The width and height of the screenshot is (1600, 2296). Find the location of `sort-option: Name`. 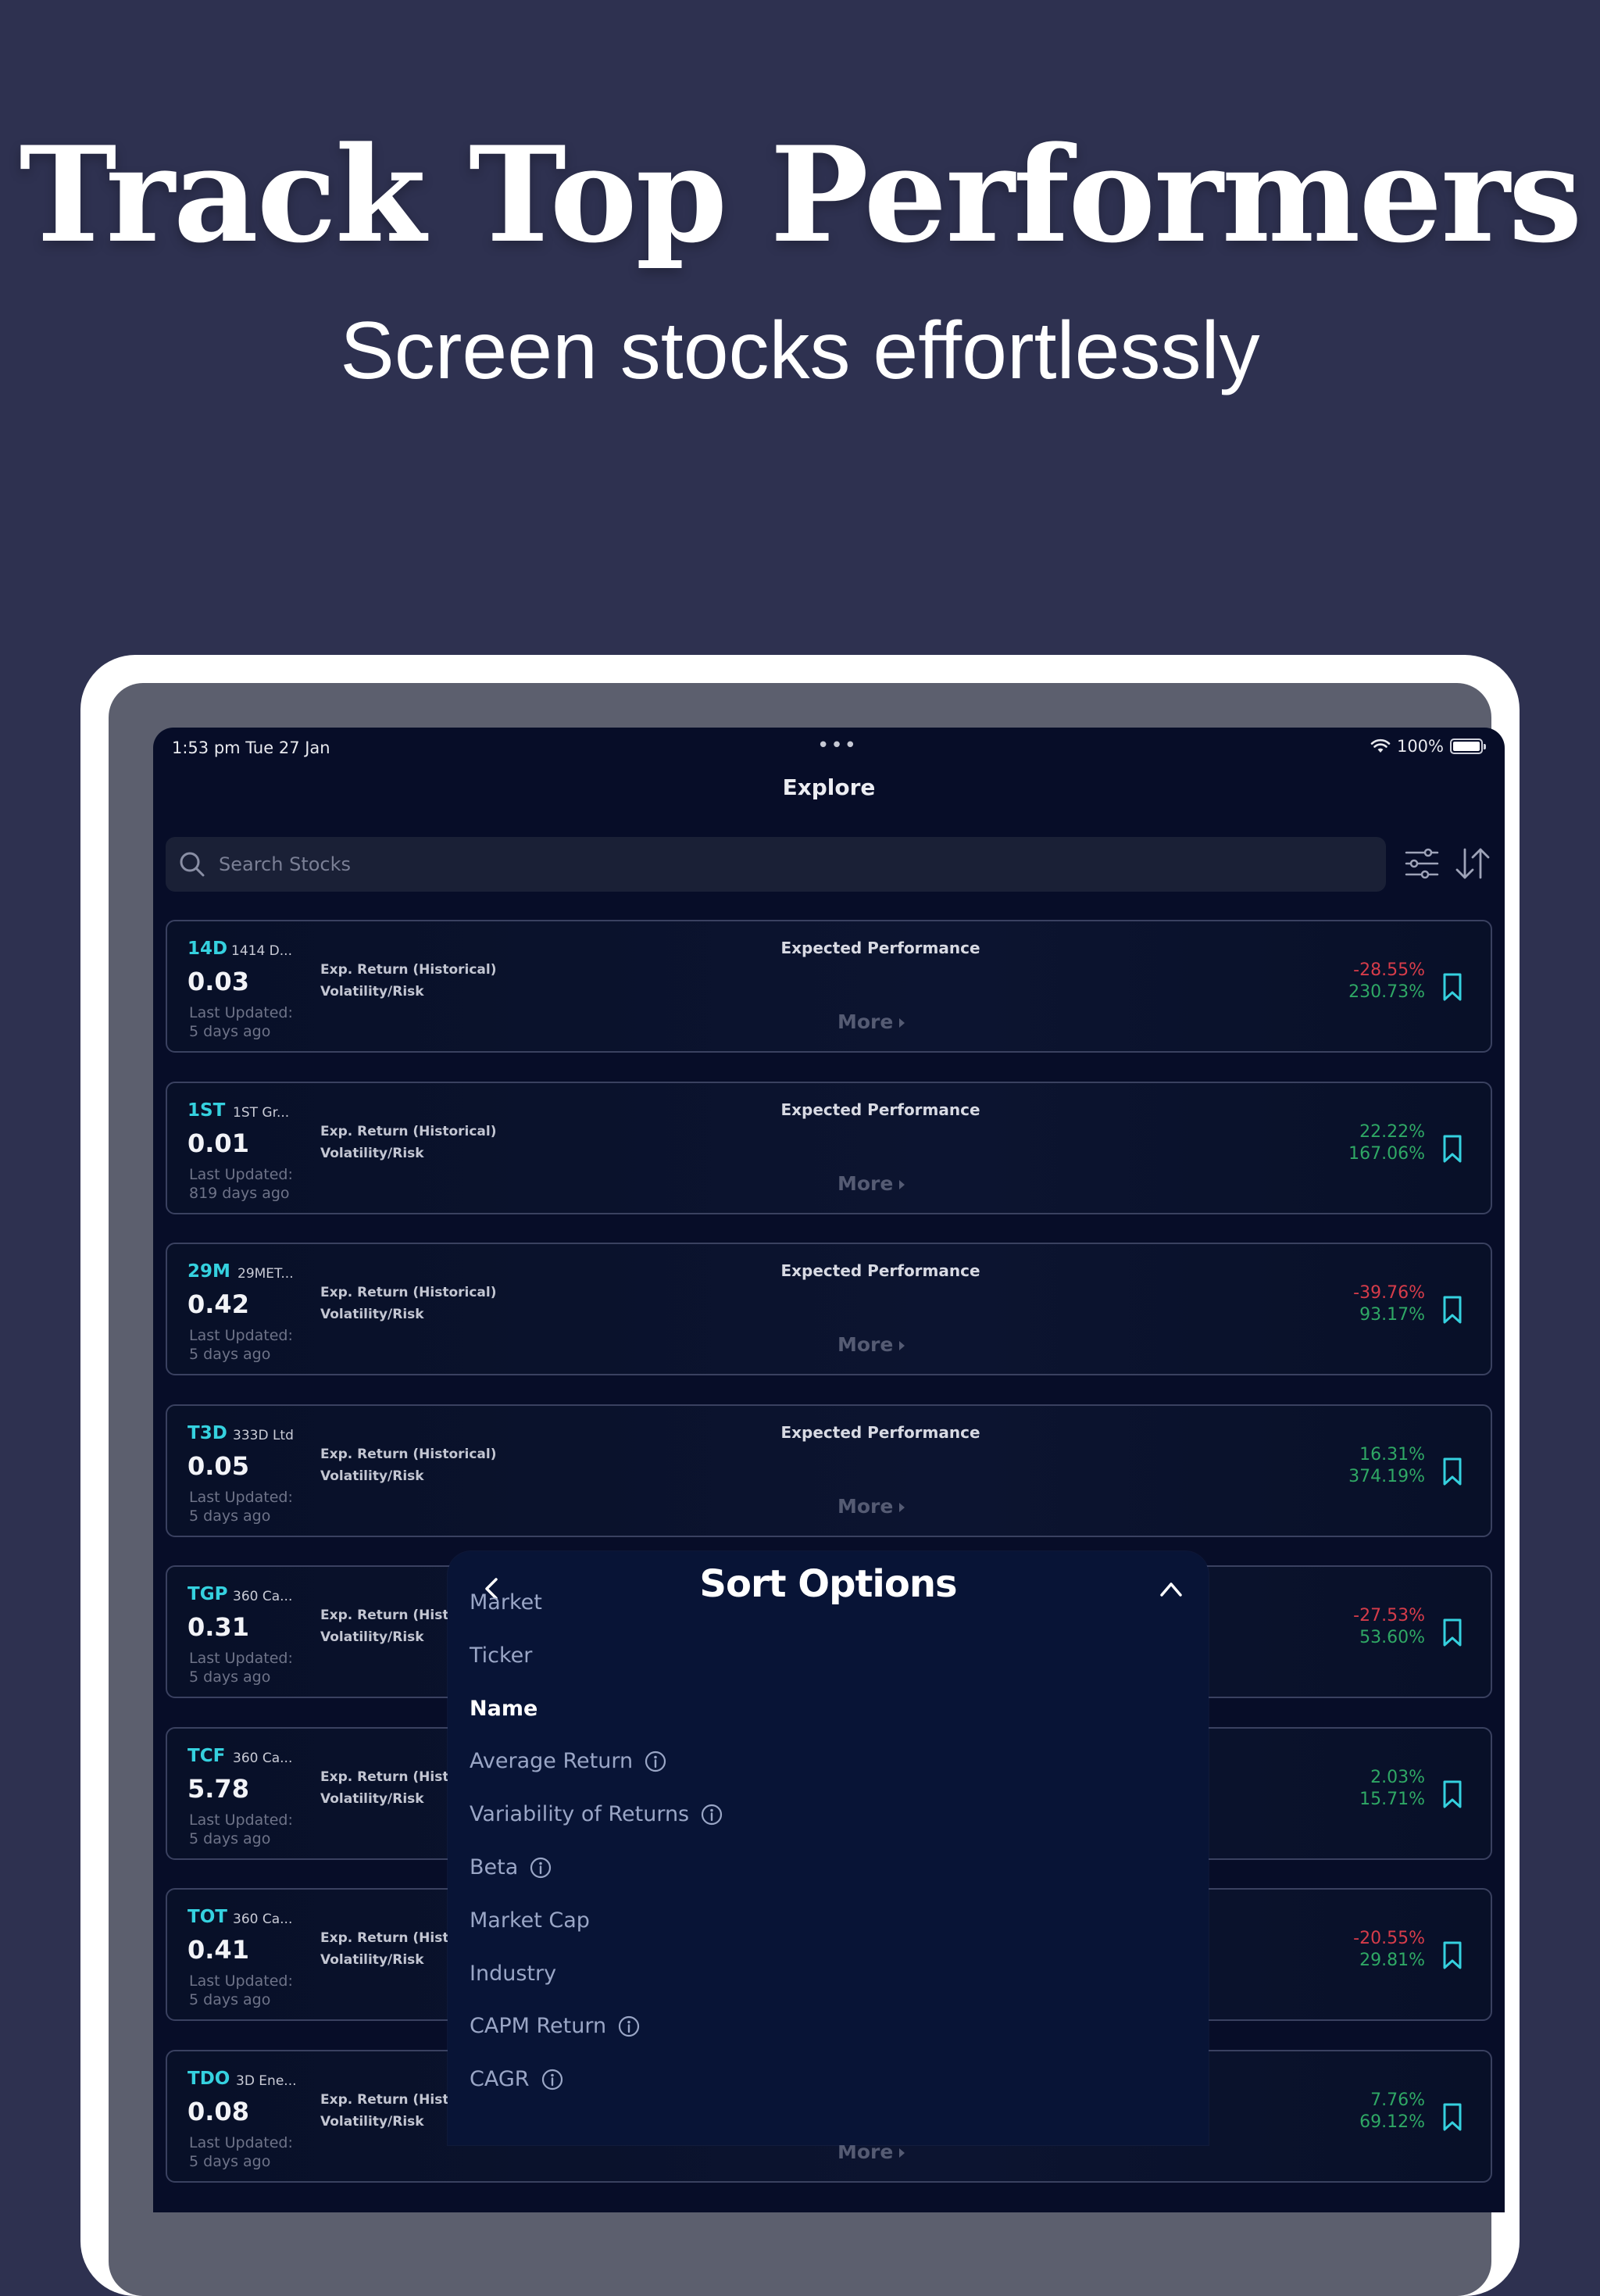

sort-option: Name is located at coordinates (504, 1709).